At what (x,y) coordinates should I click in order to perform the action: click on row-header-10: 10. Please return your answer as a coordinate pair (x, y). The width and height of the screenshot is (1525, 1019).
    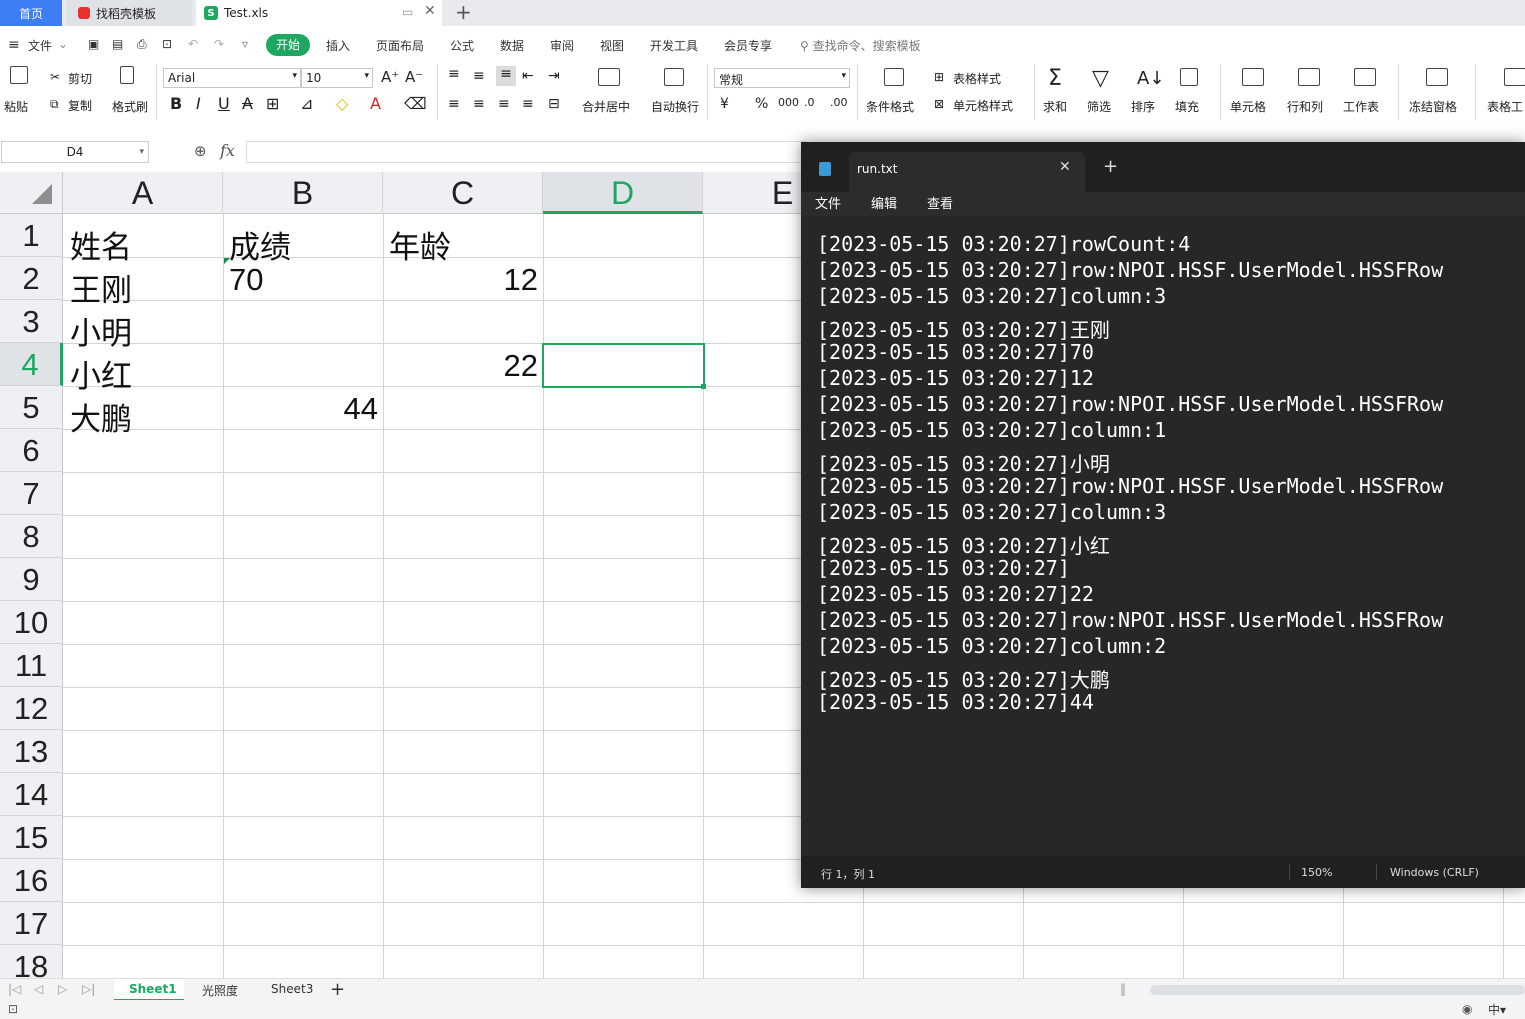
    Looking at the image, I should click on (31, 622).